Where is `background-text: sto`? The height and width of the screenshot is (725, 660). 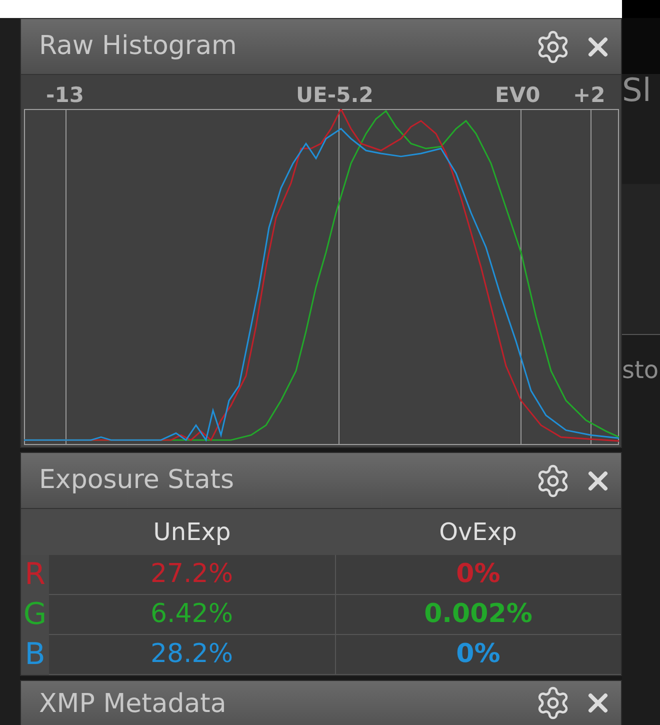 background-text: sto is located at coordinates (640, 370).